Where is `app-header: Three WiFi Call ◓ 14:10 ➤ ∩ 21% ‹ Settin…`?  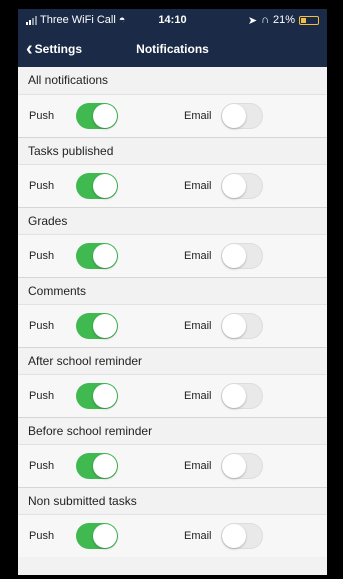 app-header: Three WiFi Call ◓ 14:10 ➤ ∩ 21% ‹ Settin… is located at coordinates (172, 38).